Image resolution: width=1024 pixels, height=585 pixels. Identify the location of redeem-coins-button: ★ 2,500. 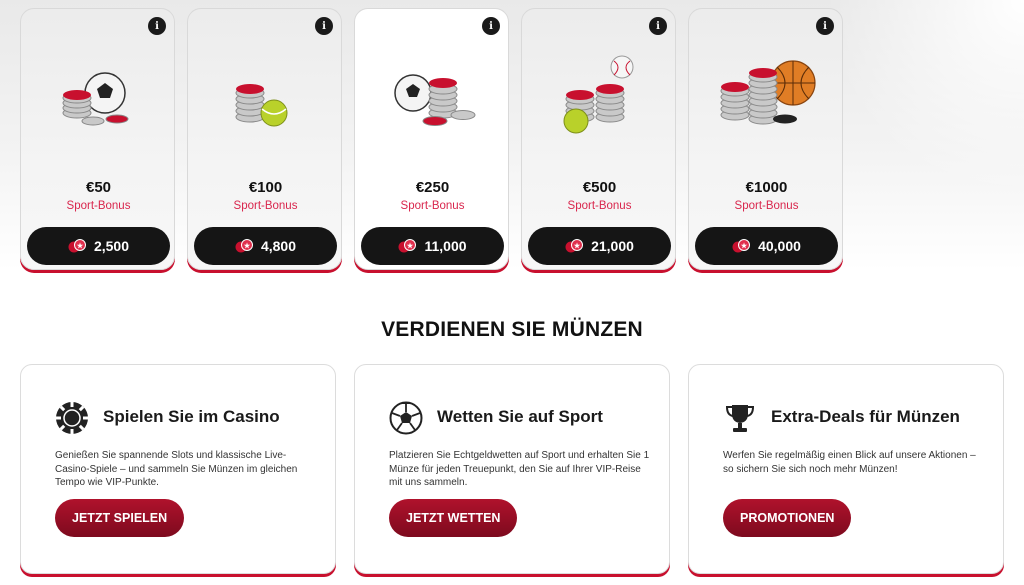
(98, 246).